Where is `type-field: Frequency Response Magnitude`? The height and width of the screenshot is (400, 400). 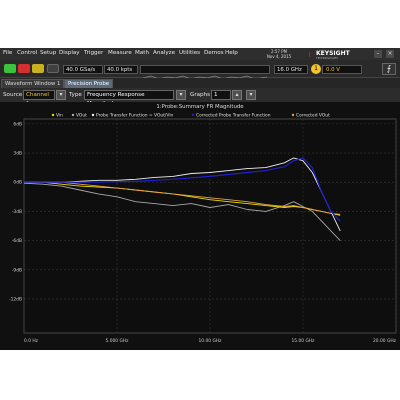 type-field: Frequency Response Magnitude is located at coordinates (129, 98).